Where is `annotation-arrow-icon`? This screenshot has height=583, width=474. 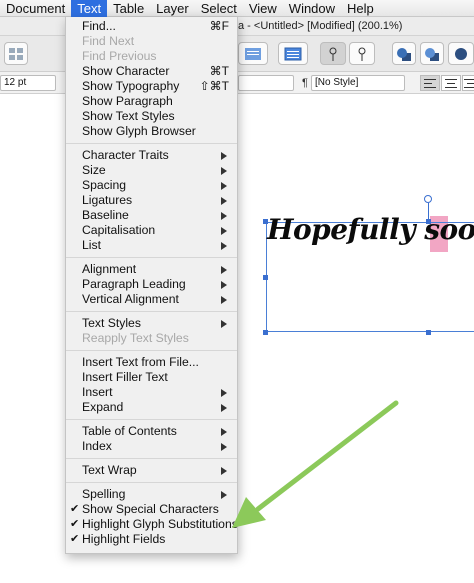
annotation-arrow-icon is located at coordinates (315, 464).